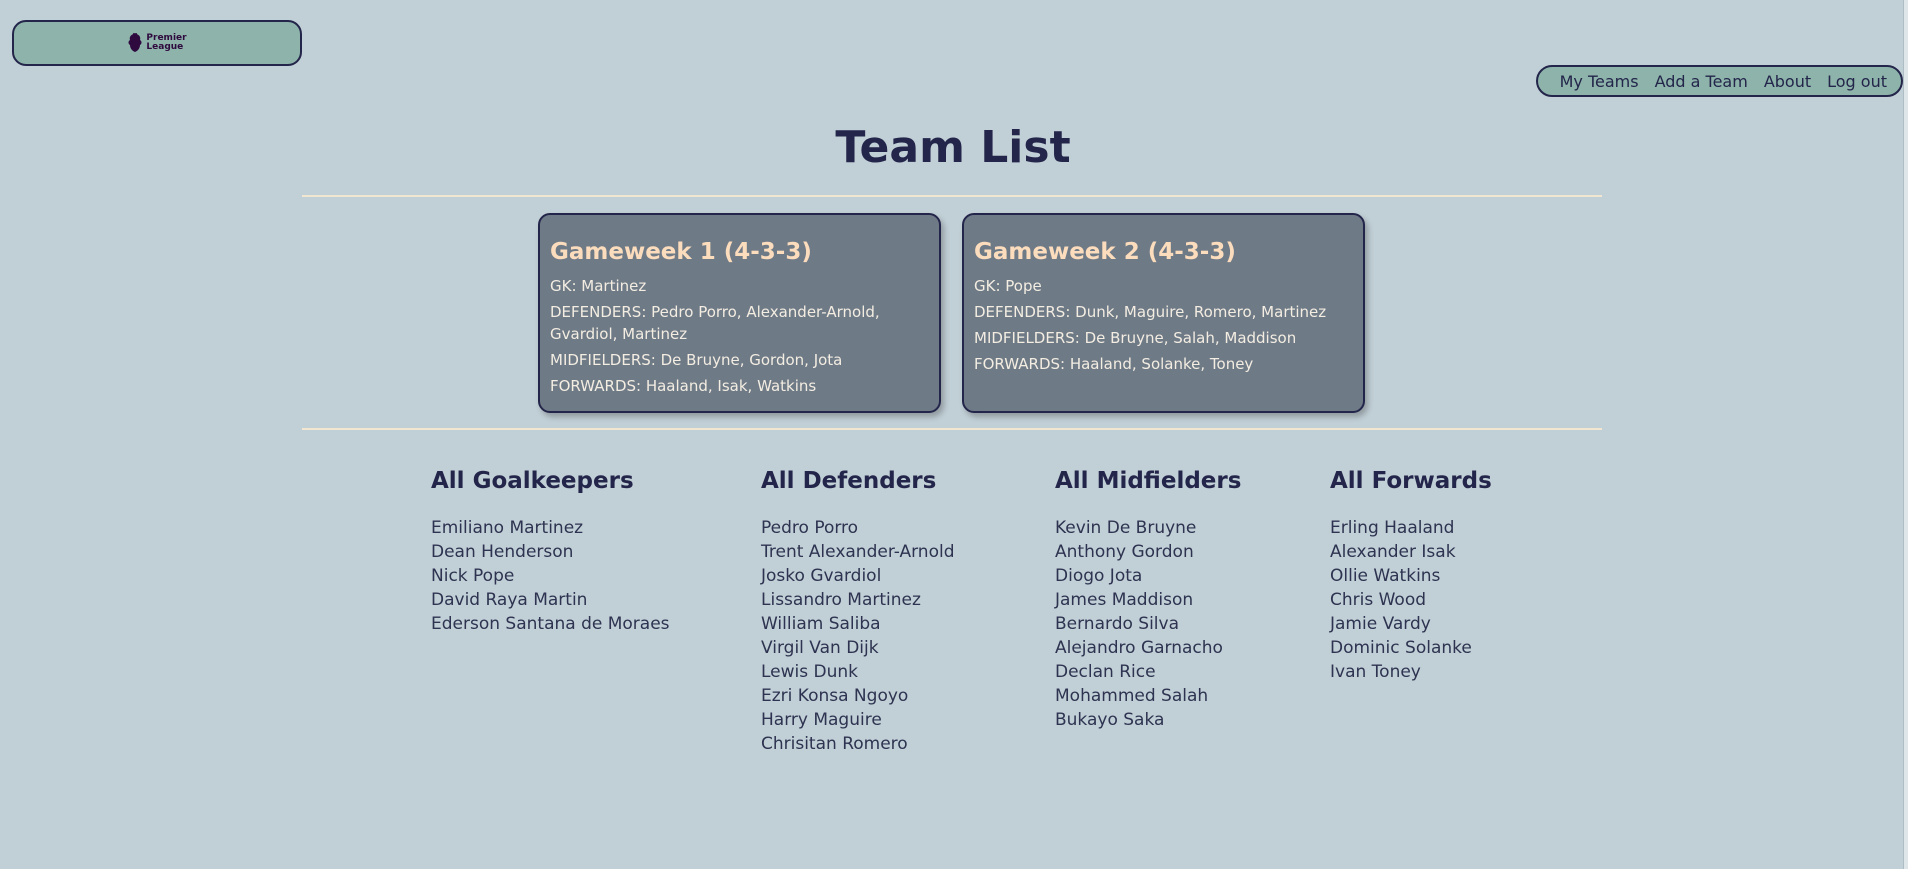  Describe the element at coordinates (598, 286) in the screenshot. I see `team-card-gk: GK: Martinez` at that location.